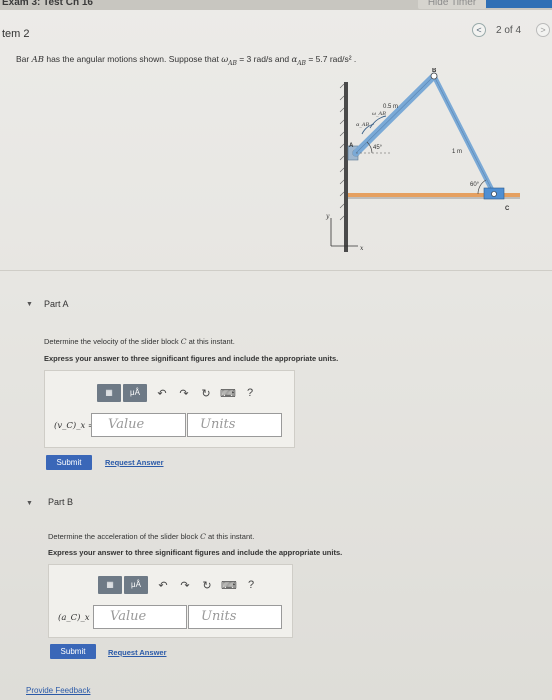 The width and height of the screenshot is (552, 700). Describe the element at coordinates (362, 125) in the screenshot. I see `label-alpha: α_AB` at that location.